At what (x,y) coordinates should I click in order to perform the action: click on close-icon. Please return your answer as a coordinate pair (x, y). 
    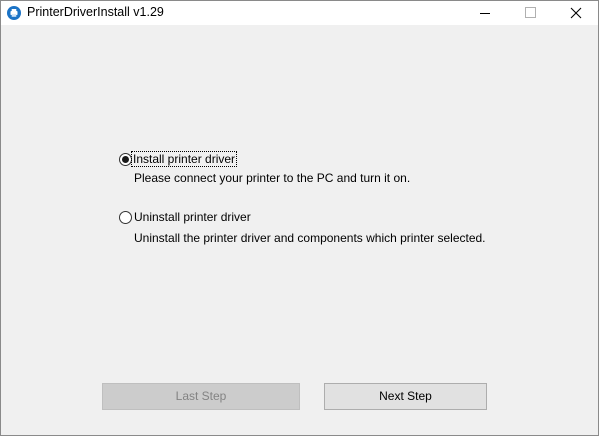
    Looking at the image, I should click on (576, 13).